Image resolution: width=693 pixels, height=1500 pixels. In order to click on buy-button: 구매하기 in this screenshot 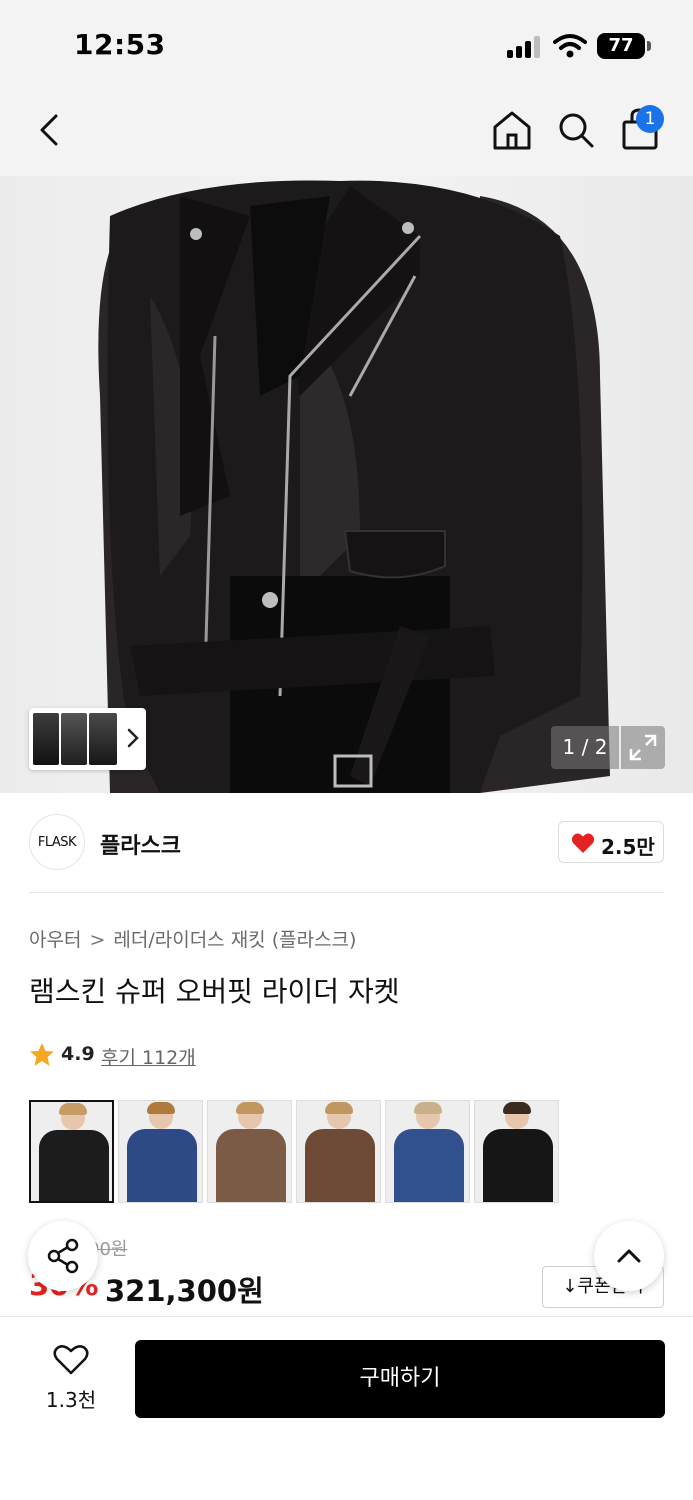, I will do `click(400, 1379)`.